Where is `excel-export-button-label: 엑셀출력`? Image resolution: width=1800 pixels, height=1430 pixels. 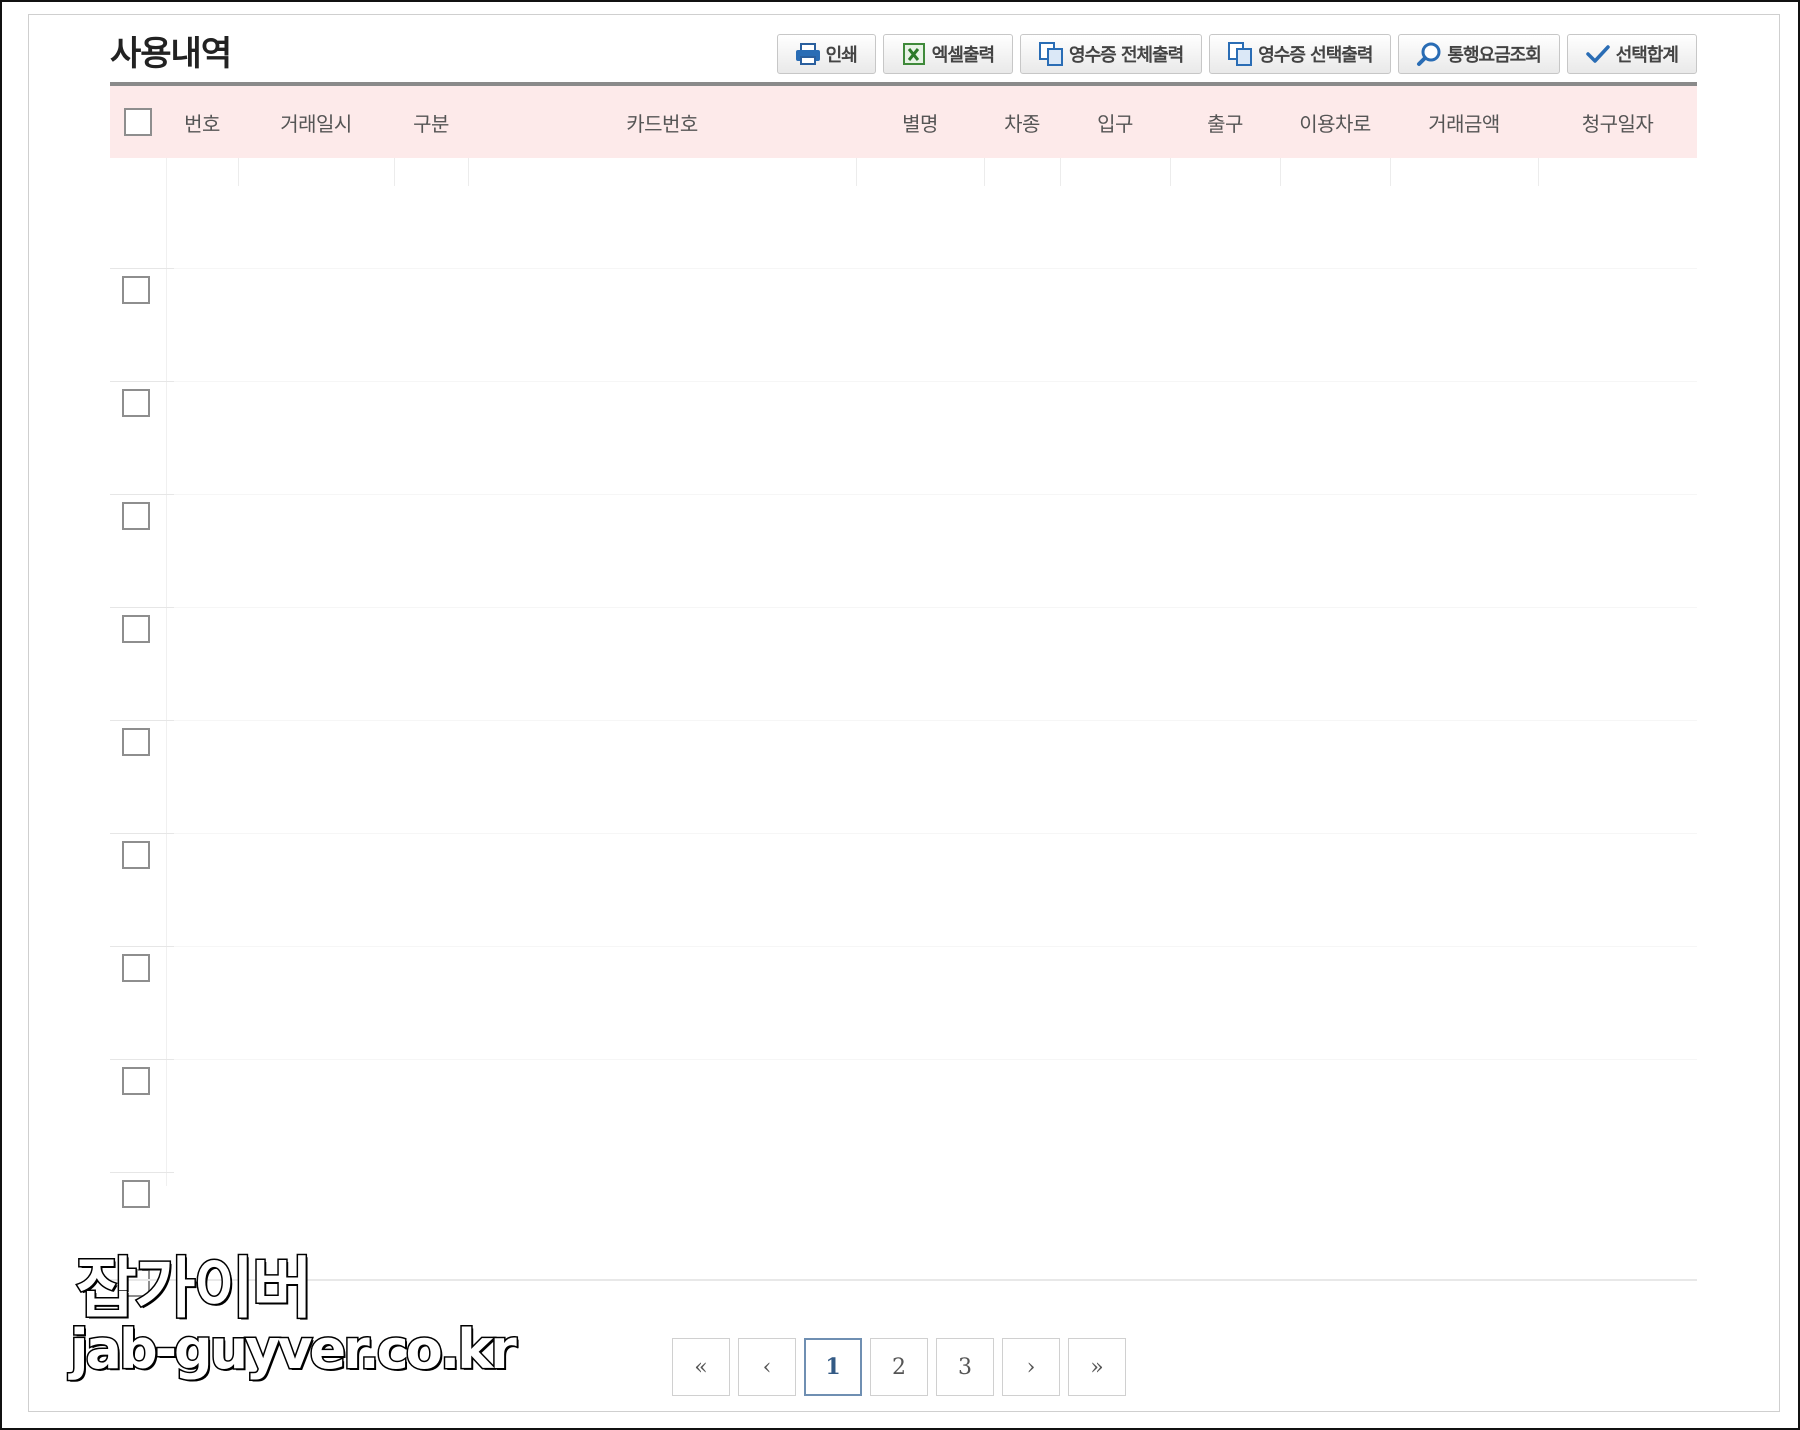
excel-export-button-label: 엑셀출력 is located at coordinates (963, 55).